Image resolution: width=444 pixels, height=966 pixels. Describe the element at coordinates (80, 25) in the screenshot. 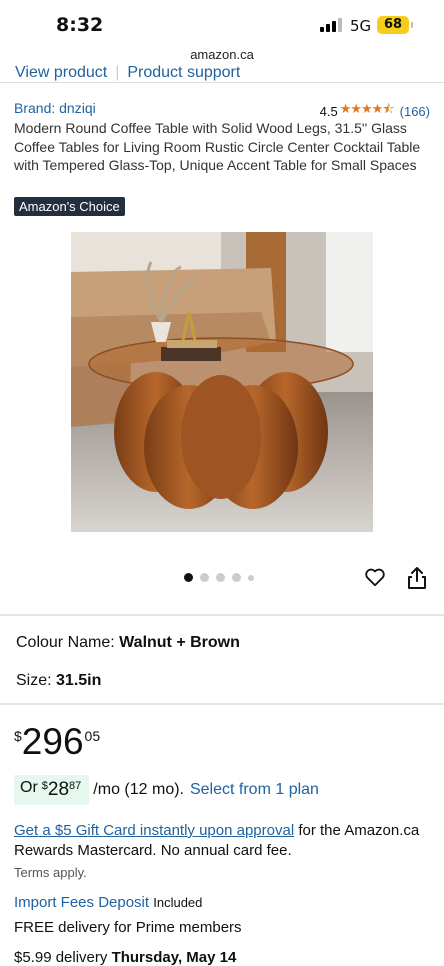

I see `status-time: 8:32` at that location.